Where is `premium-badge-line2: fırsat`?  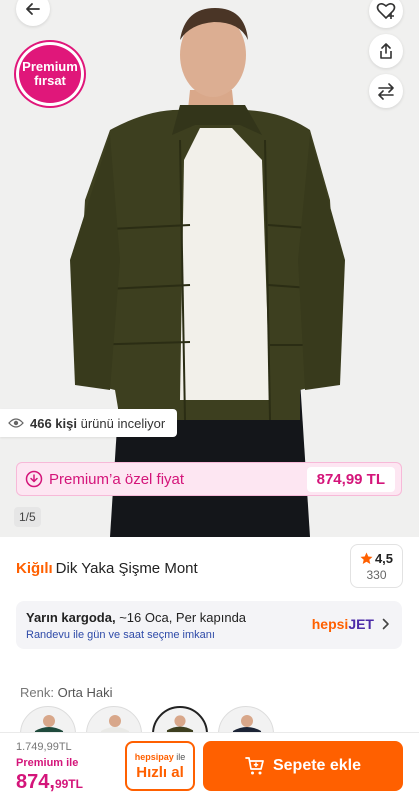 premium-badge-line2: fırsat is located at coordinates (50, 80).